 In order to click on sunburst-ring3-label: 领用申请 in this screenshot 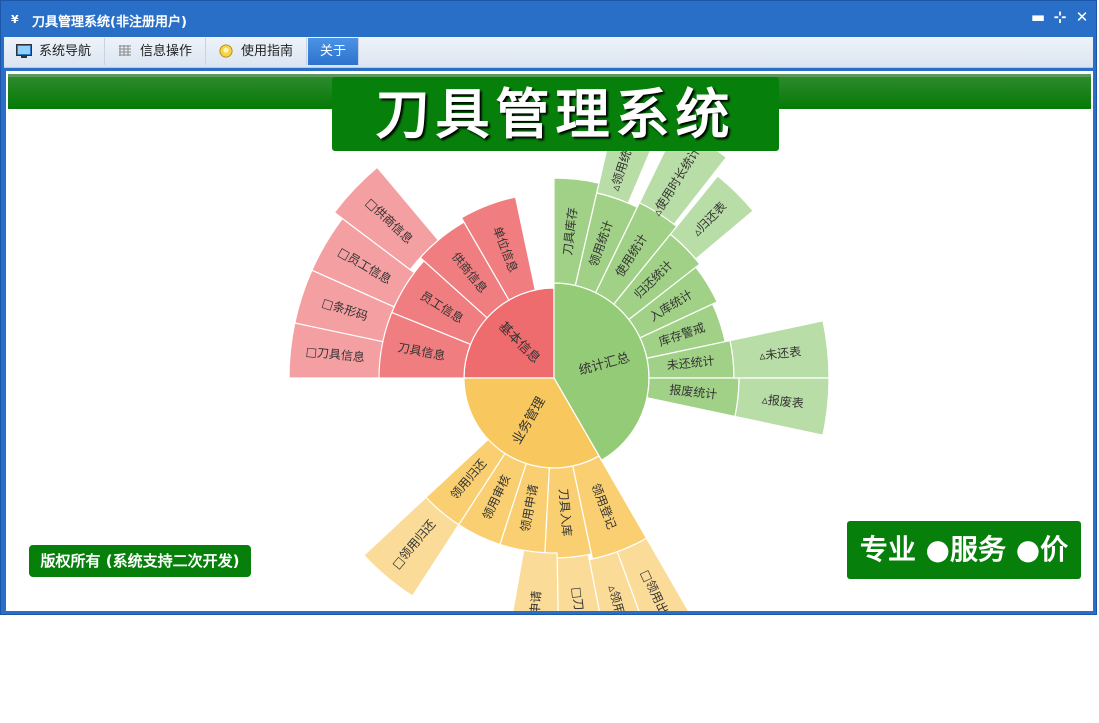, I will do `click(535, 600)`.